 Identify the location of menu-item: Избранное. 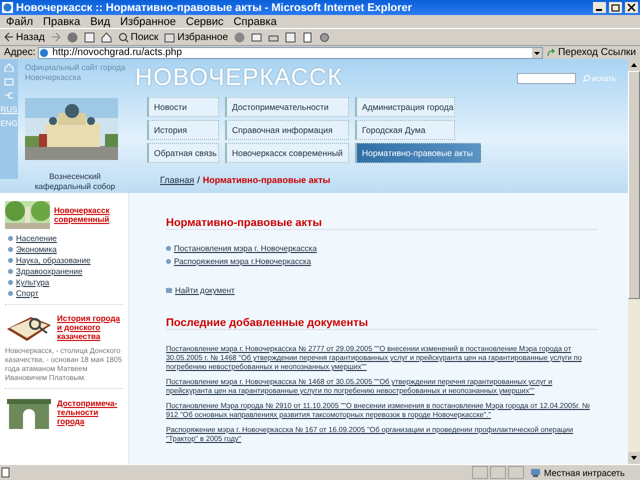
(148, 22).